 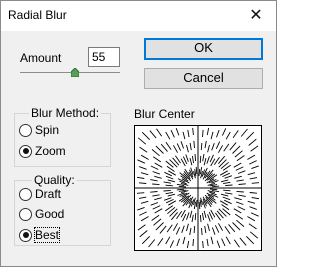 I want to click on cancel-button: Cancel, so click(x=203, y=78).